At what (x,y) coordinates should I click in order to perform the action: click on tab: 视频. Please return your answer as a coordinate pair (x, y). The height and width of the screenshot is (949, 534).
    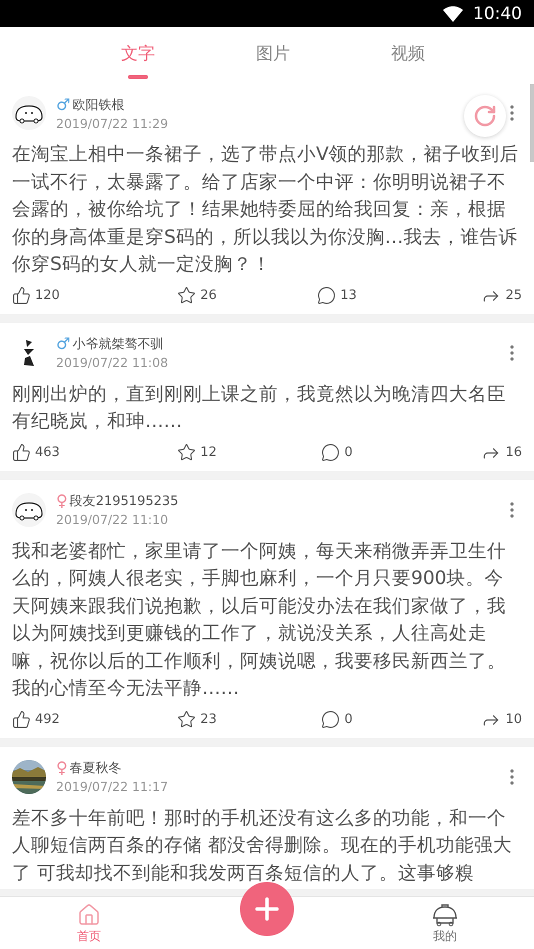
    Looking at the image, I should click on (408, 55).